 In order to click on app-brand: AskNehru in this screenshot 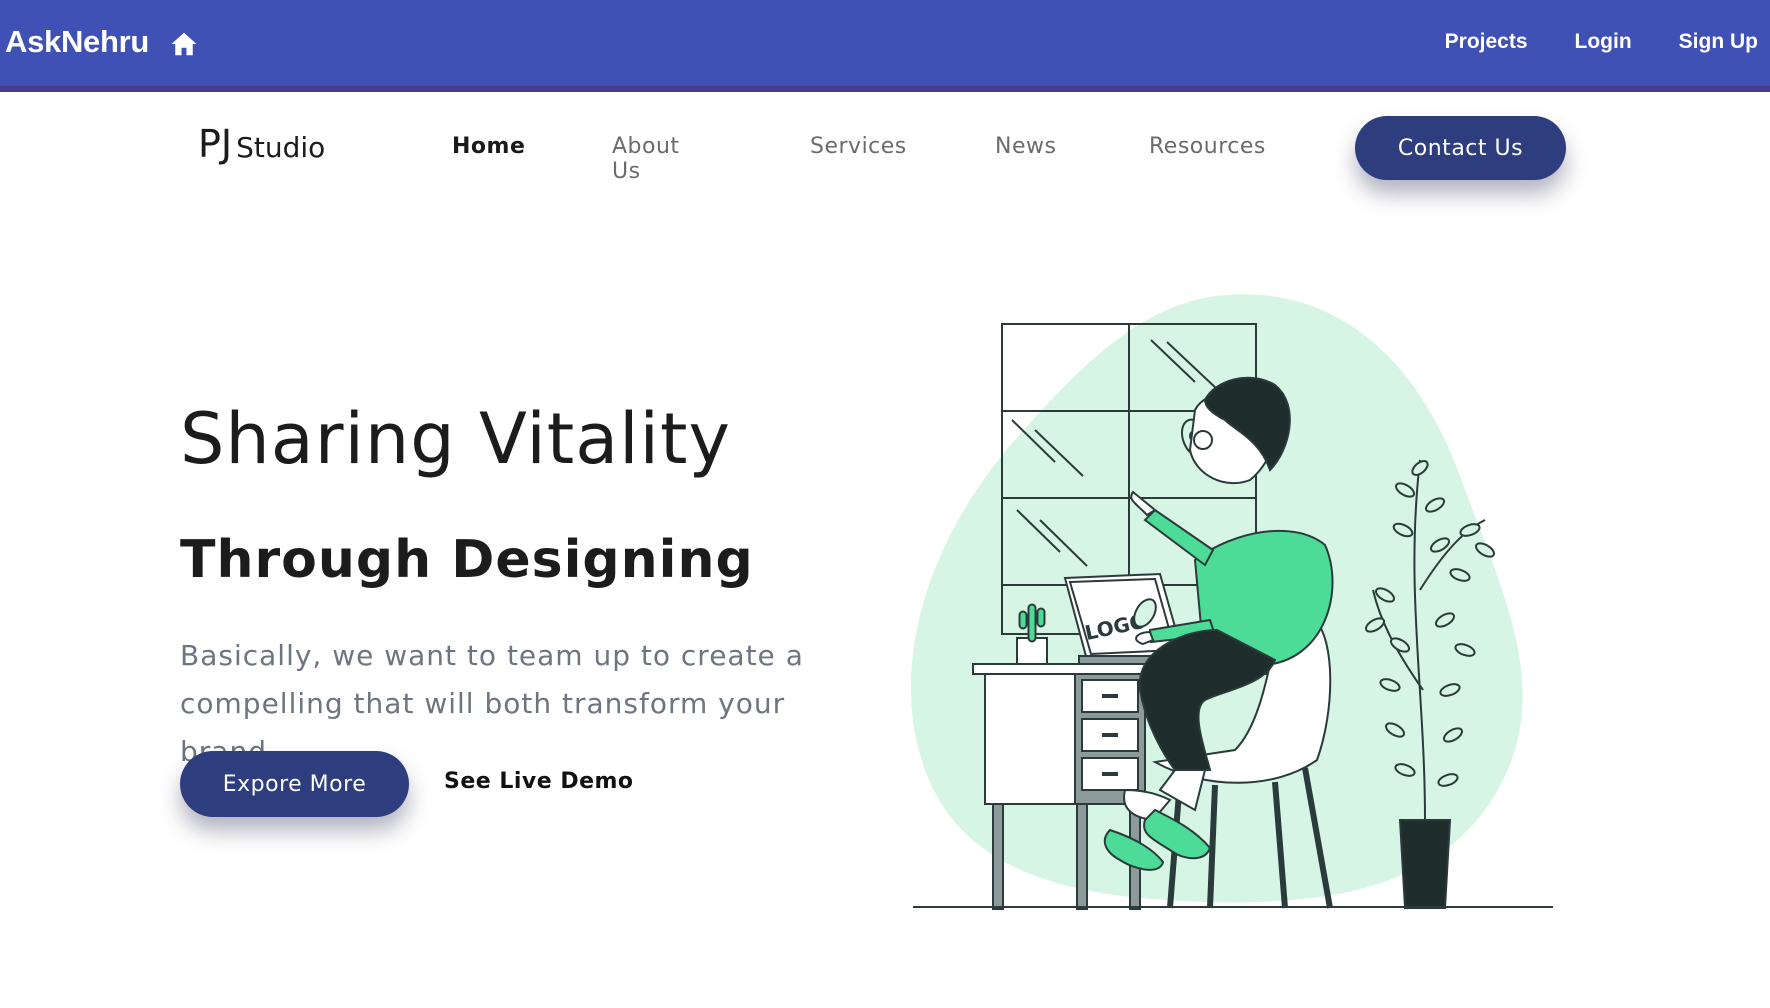, I will do `click(77, 42)`.